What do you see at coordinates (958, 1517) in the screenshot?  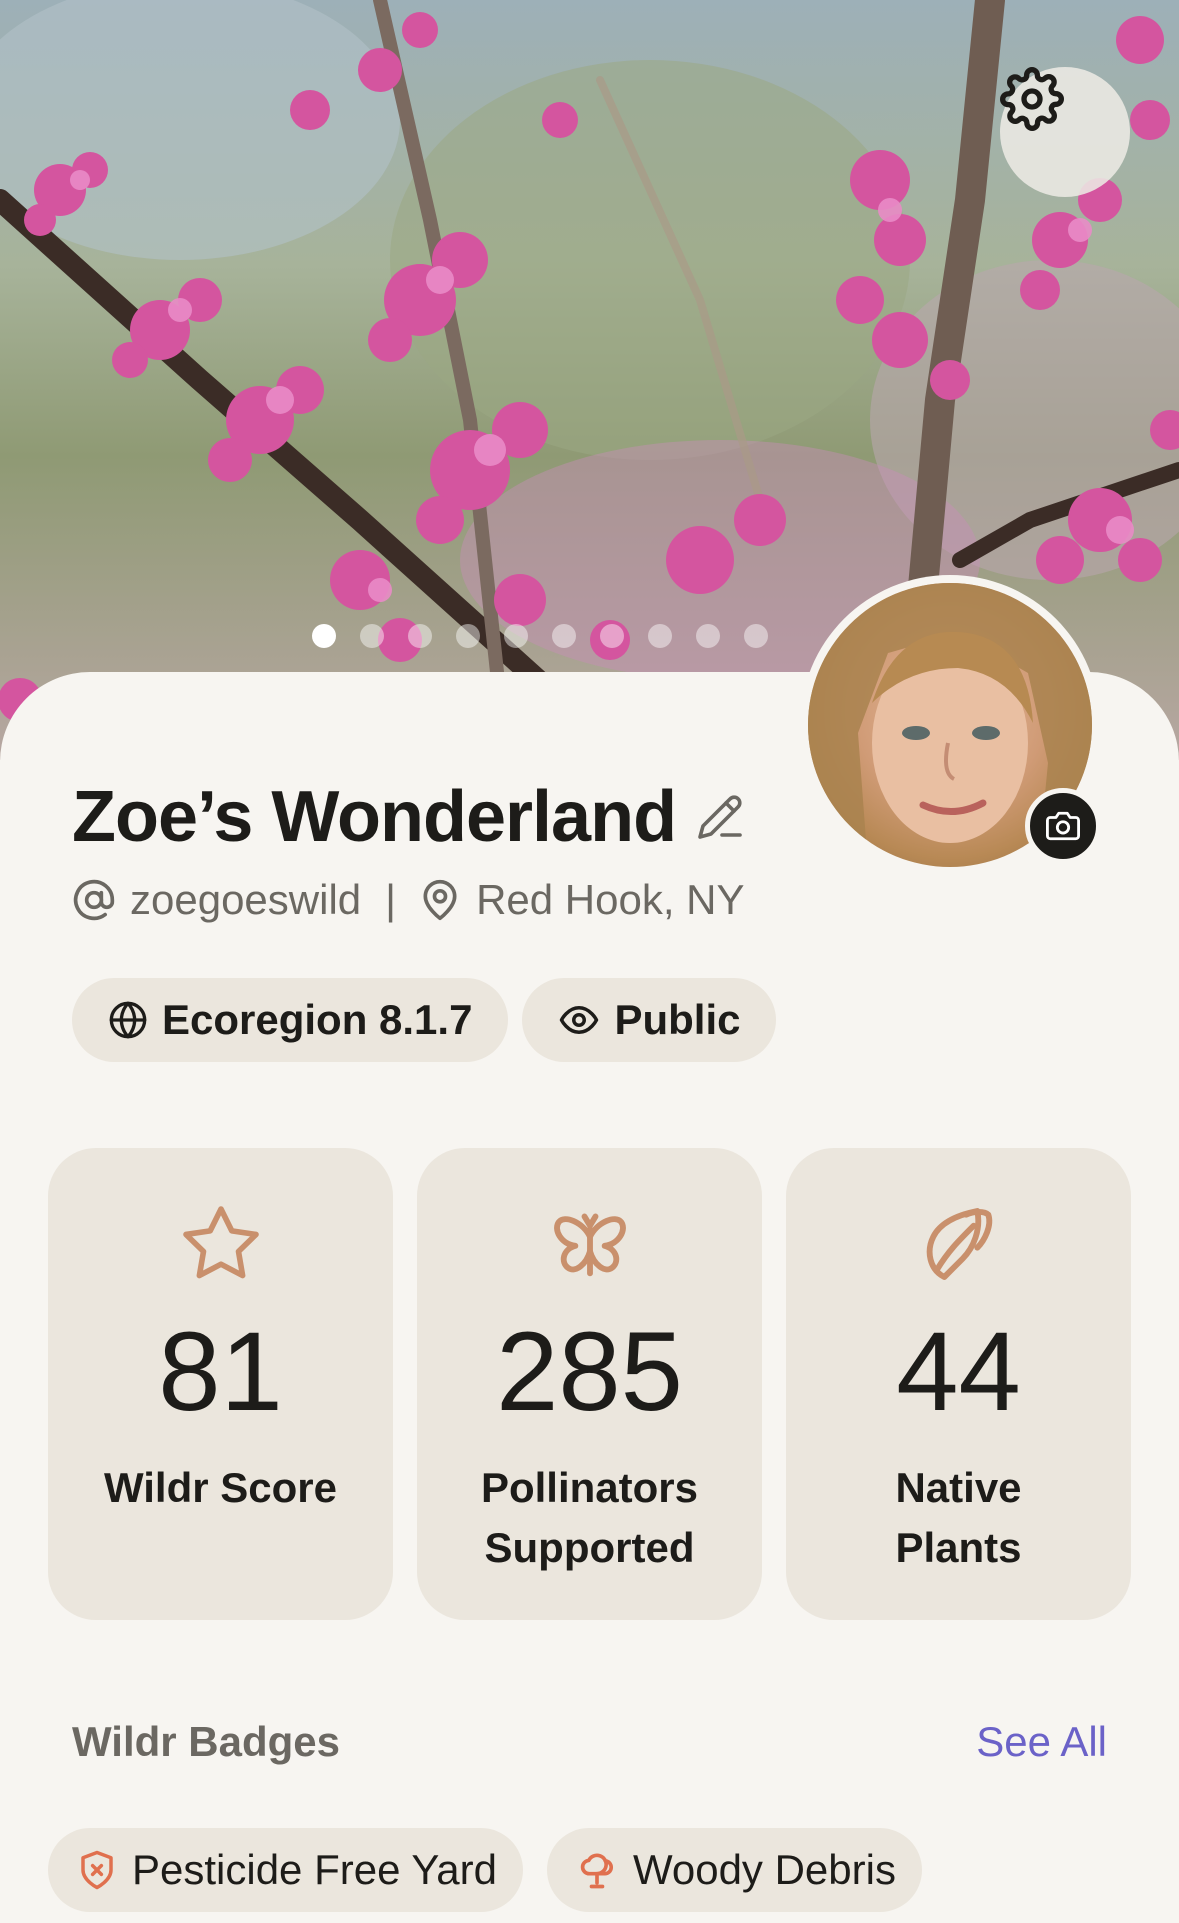 I see `stat-label: Native Plants` at bounding box center [958, 1517].